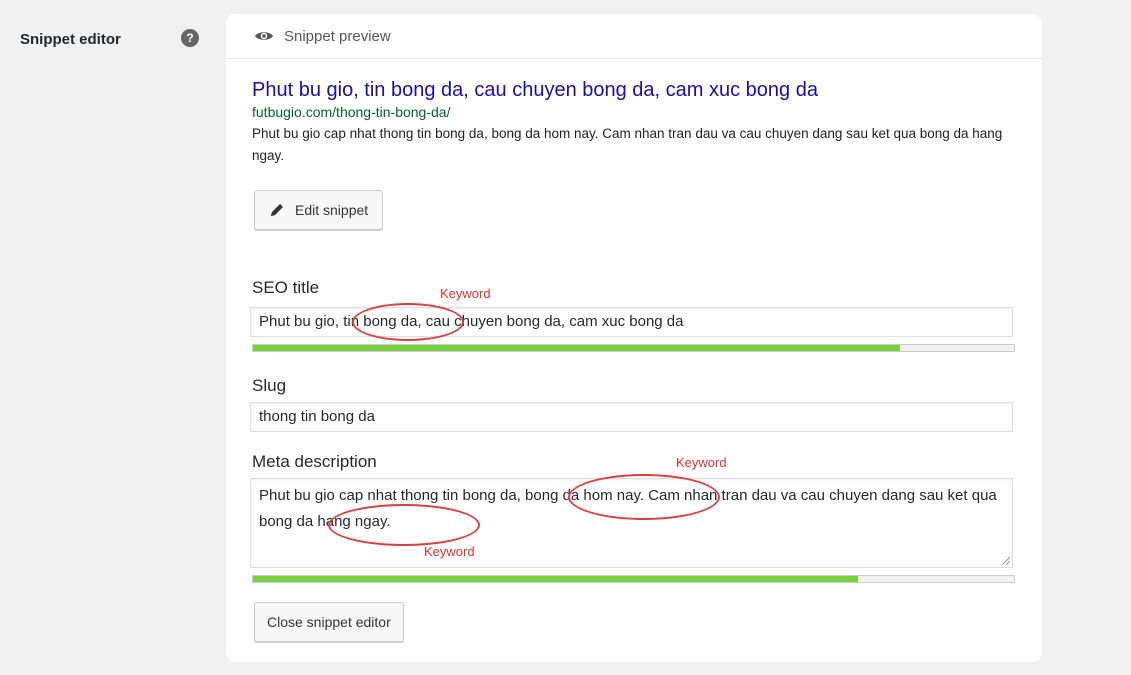  I want to click on pencil-icon, so click(277, 210).